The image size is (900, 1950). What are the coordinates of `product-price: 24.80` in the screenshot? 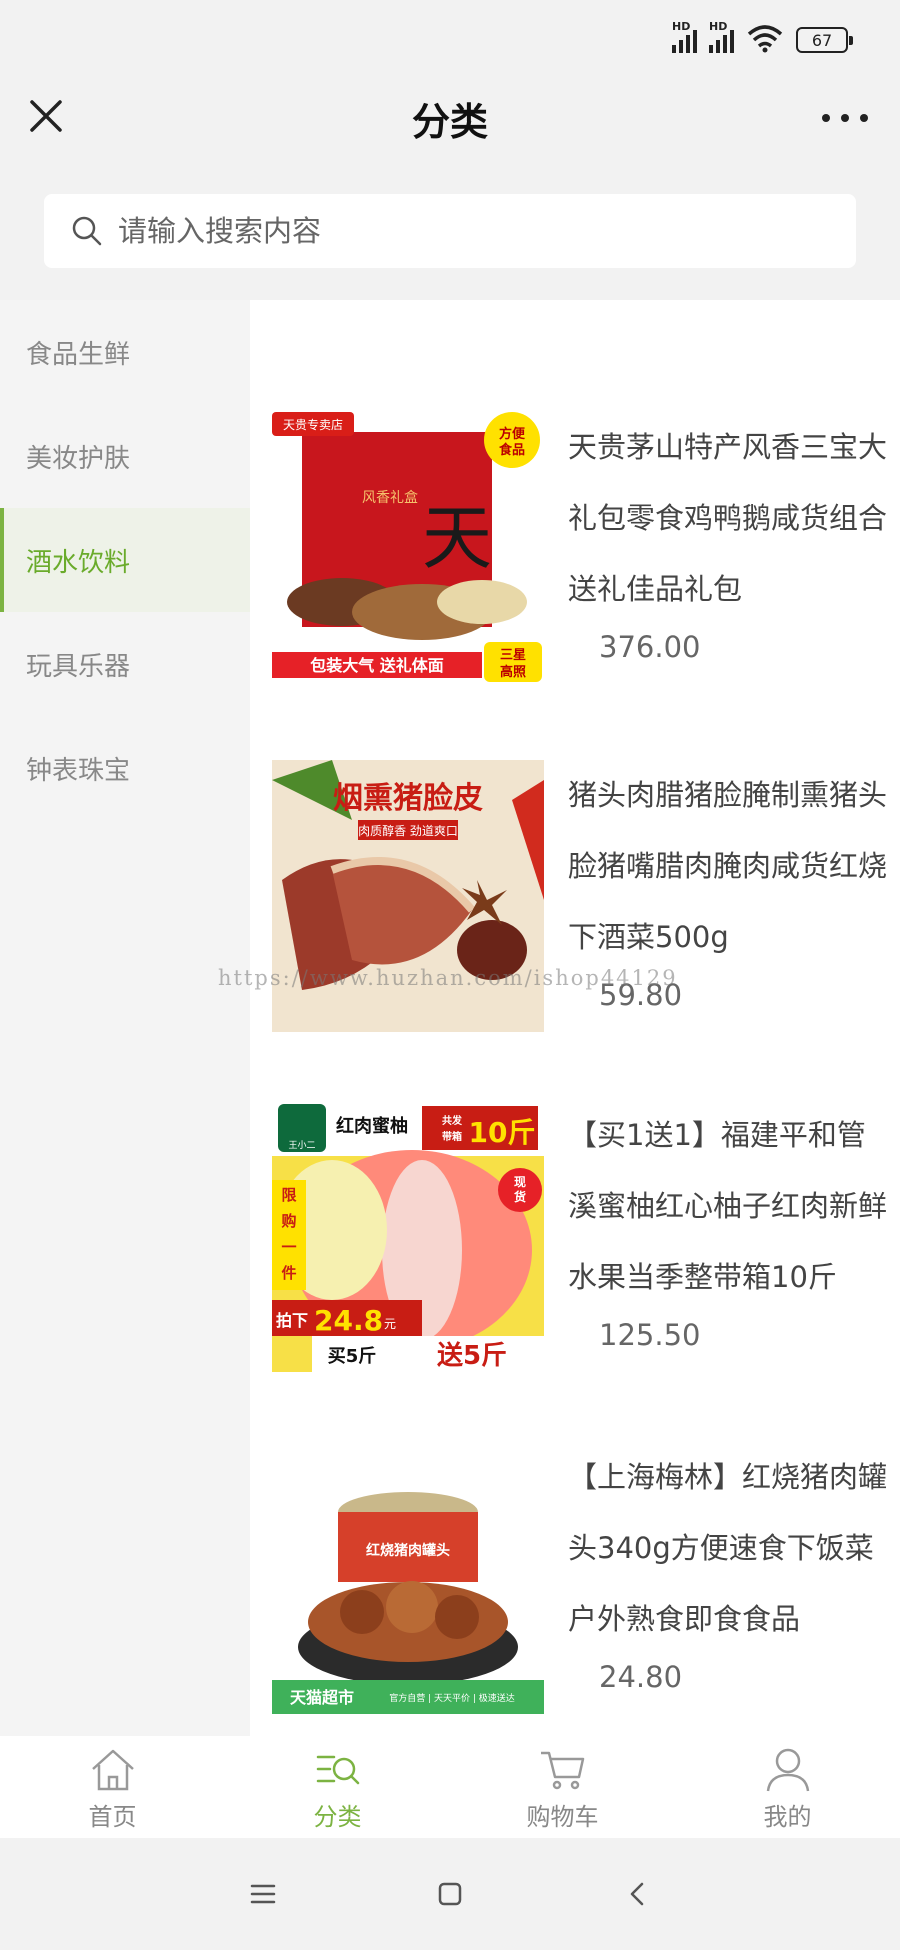 It's located at (641, 1677).